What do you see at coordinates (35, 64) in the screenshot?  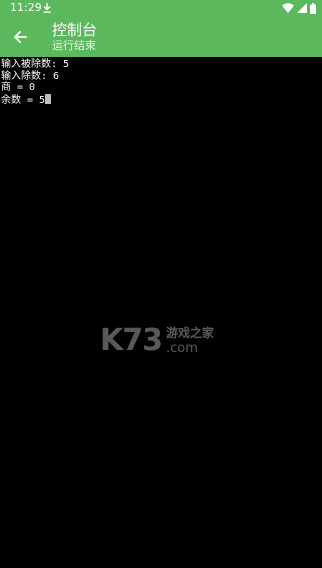 I see `console-line: 输入被除数: 5` at bounding box center [35, 64].